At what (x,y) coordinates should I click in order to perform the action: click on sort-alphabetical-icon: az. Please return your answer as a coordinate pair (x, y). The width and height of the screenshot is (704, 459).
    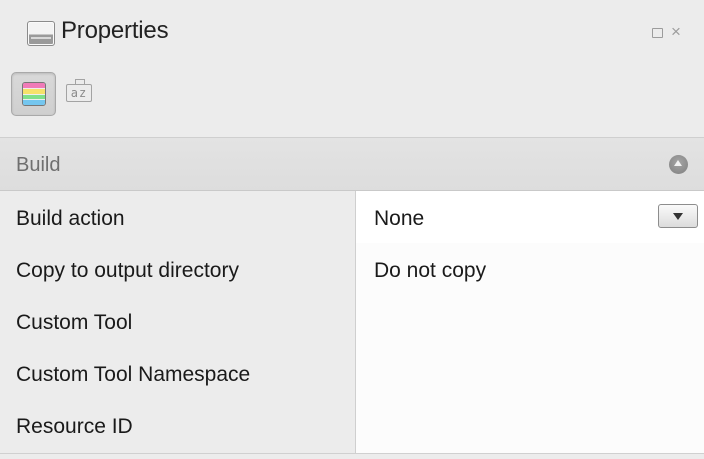
    Looking at the image, I should click on (79, 90).